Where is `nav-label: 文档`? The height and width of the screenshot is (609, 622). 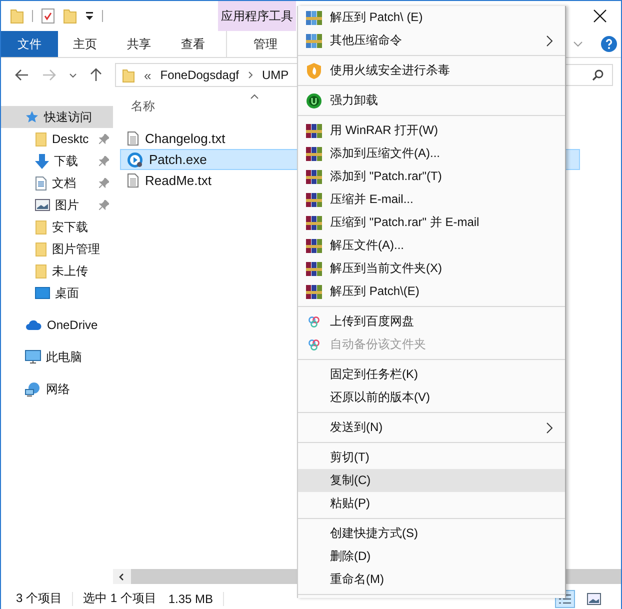 nav-label: 文档 is located at coordinates (64, 183).